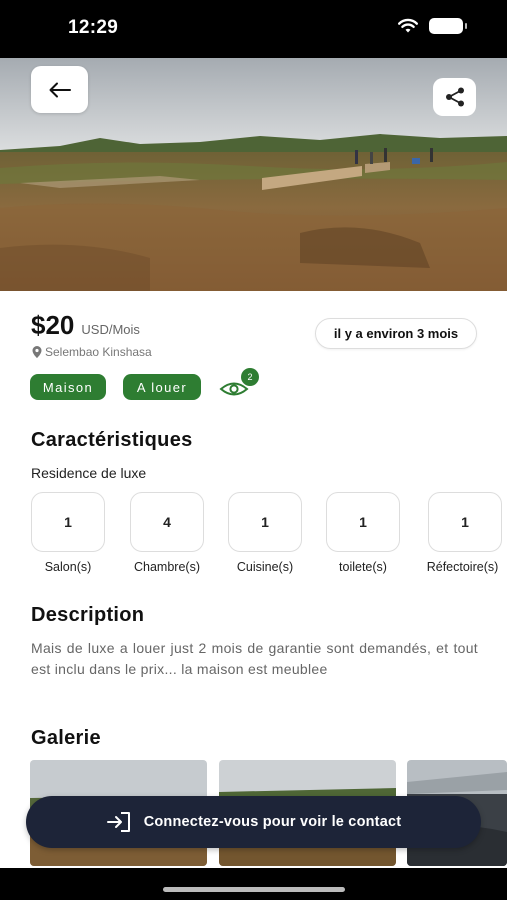  Describe the element at coordinates (265, 522) in the screenshot. I see `feature-cuisine-value: 1` at that location.